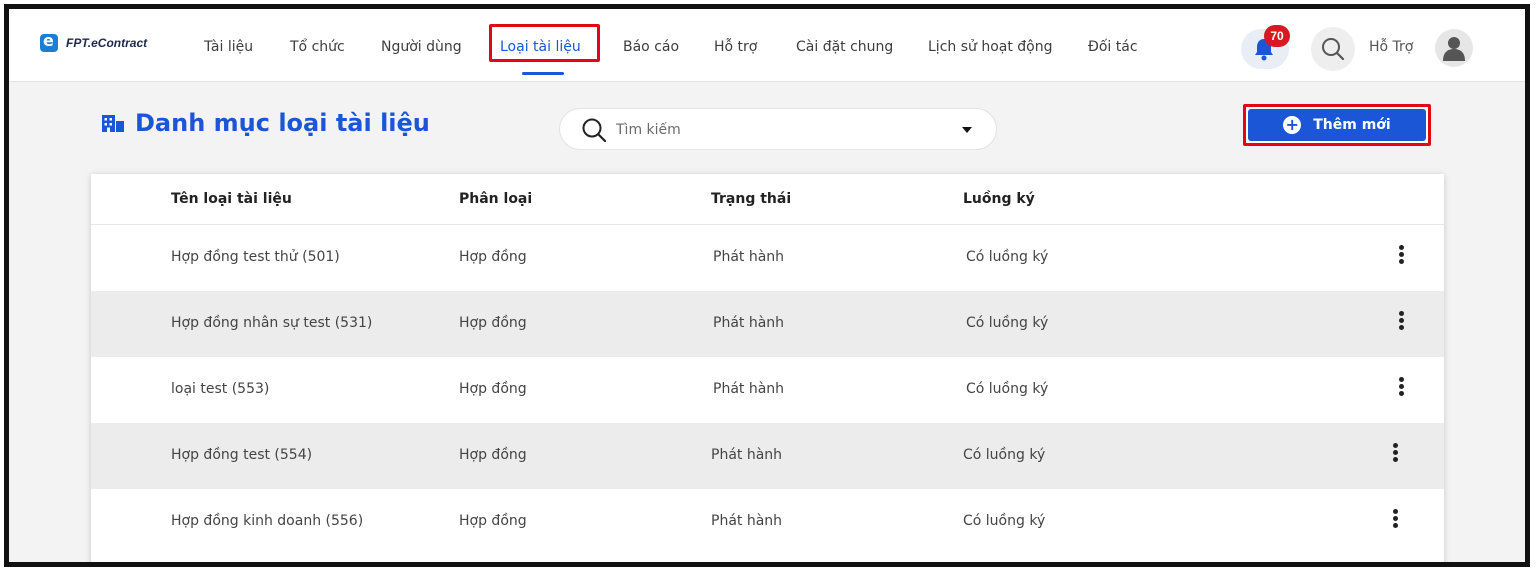  I want to click on global-search-button, so click(1333, 49).